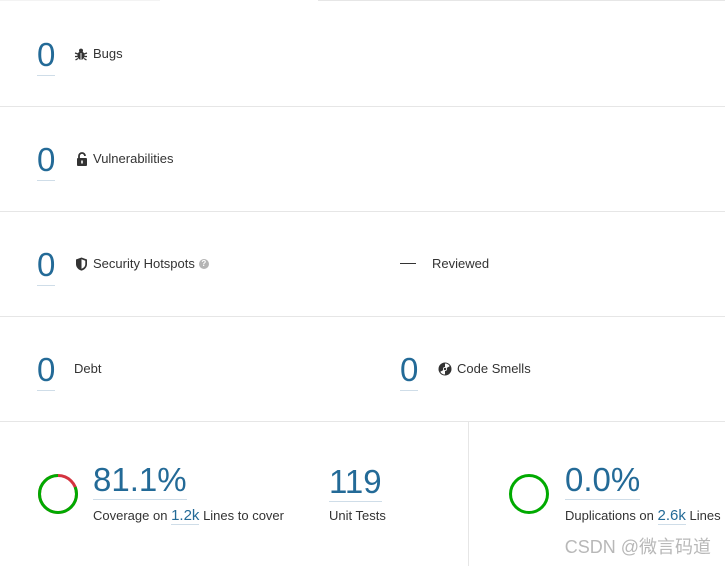  Describe the element at coordinates (529, 494) in the screenshot. I see `duplications-donut-icon` at that location.